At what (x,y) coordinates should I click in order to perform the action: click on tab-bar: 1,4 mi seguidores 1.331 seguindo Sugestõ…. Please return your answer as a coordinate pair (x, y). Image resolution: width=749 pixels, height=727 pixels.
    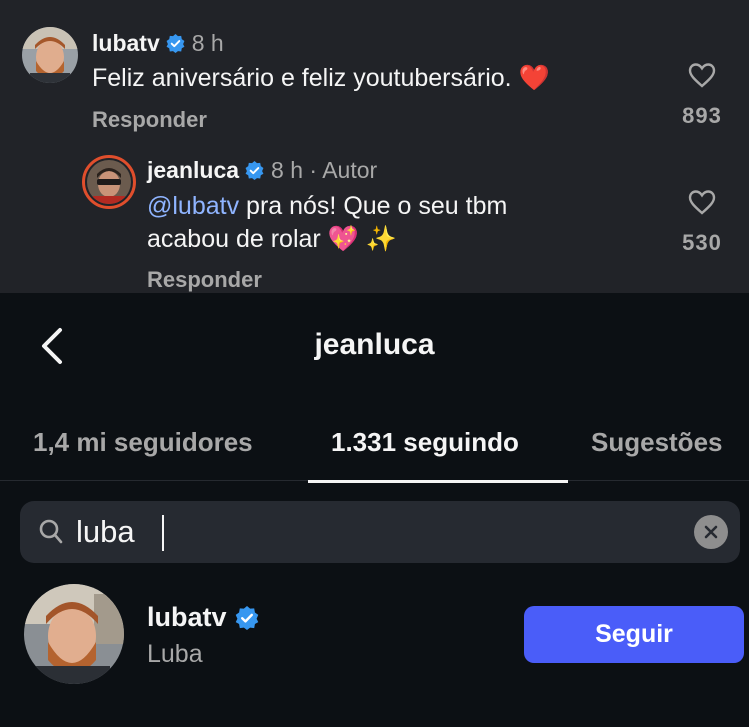
    Looking at the image, I should click on (374, 444).